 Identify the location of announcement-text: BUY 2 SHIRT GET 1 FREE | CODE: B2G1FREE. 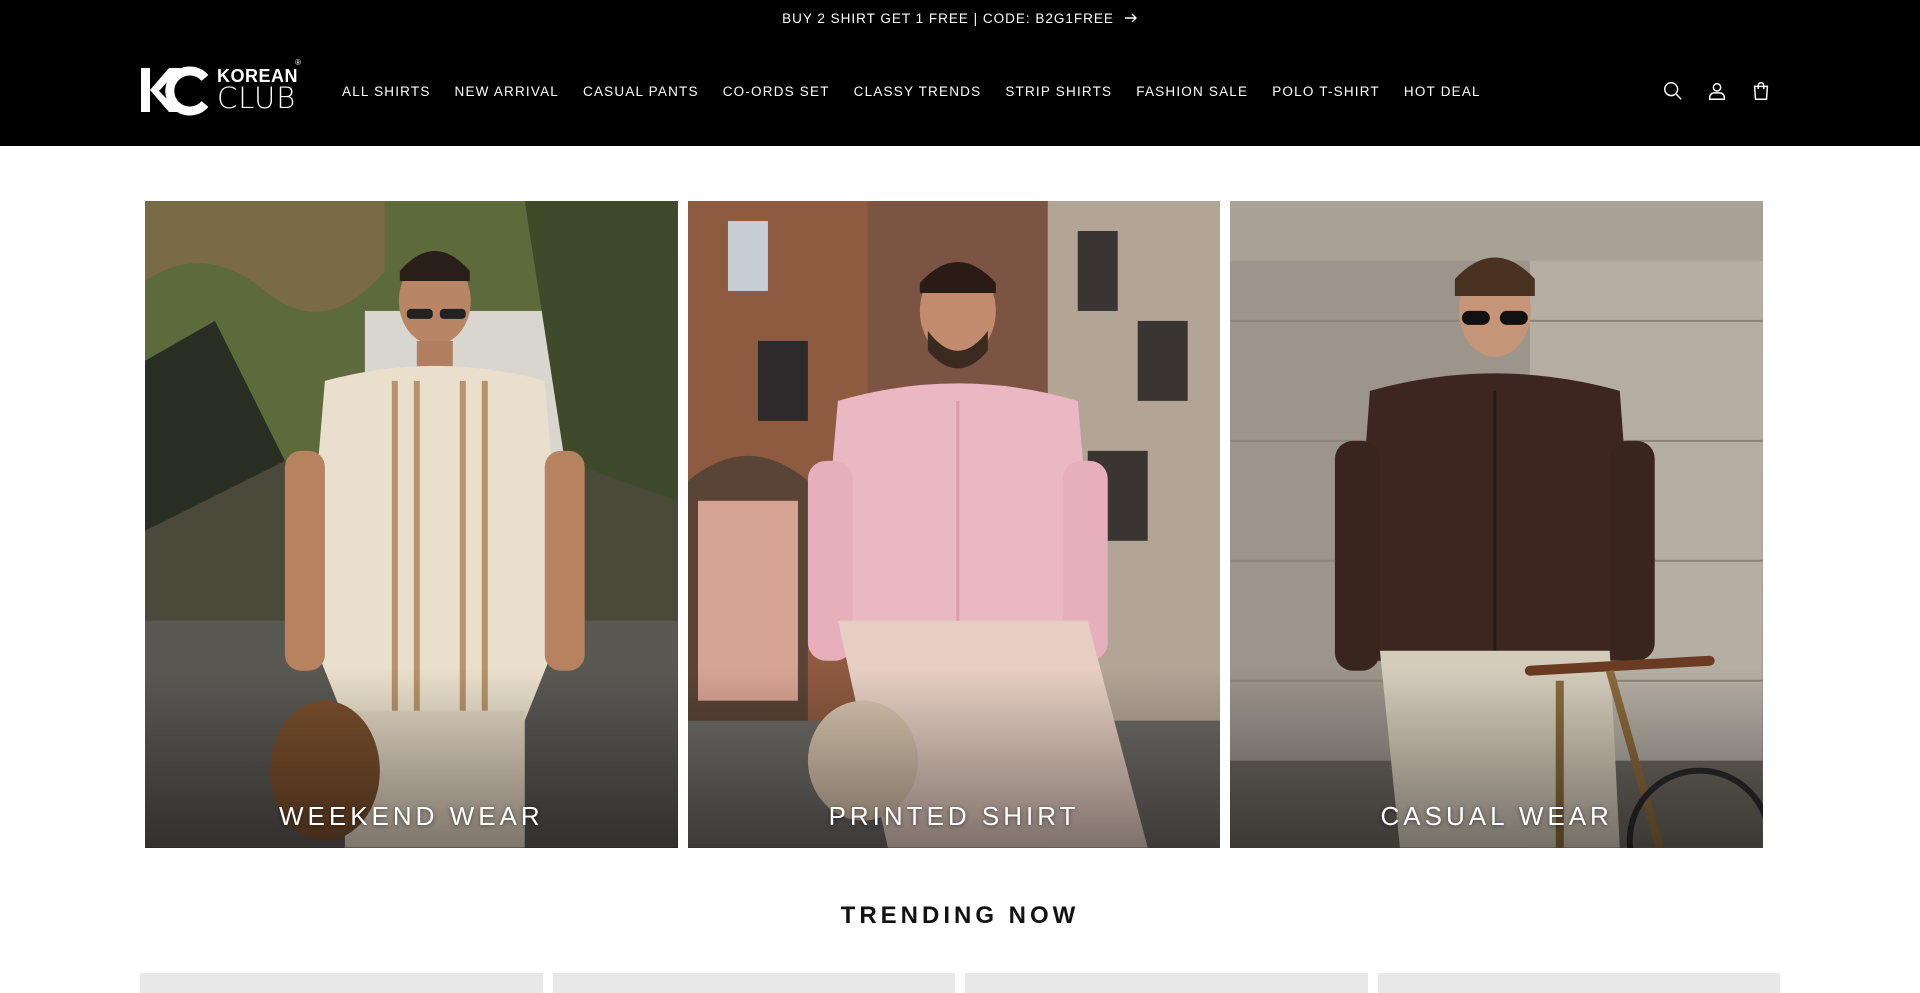
(948, 18).